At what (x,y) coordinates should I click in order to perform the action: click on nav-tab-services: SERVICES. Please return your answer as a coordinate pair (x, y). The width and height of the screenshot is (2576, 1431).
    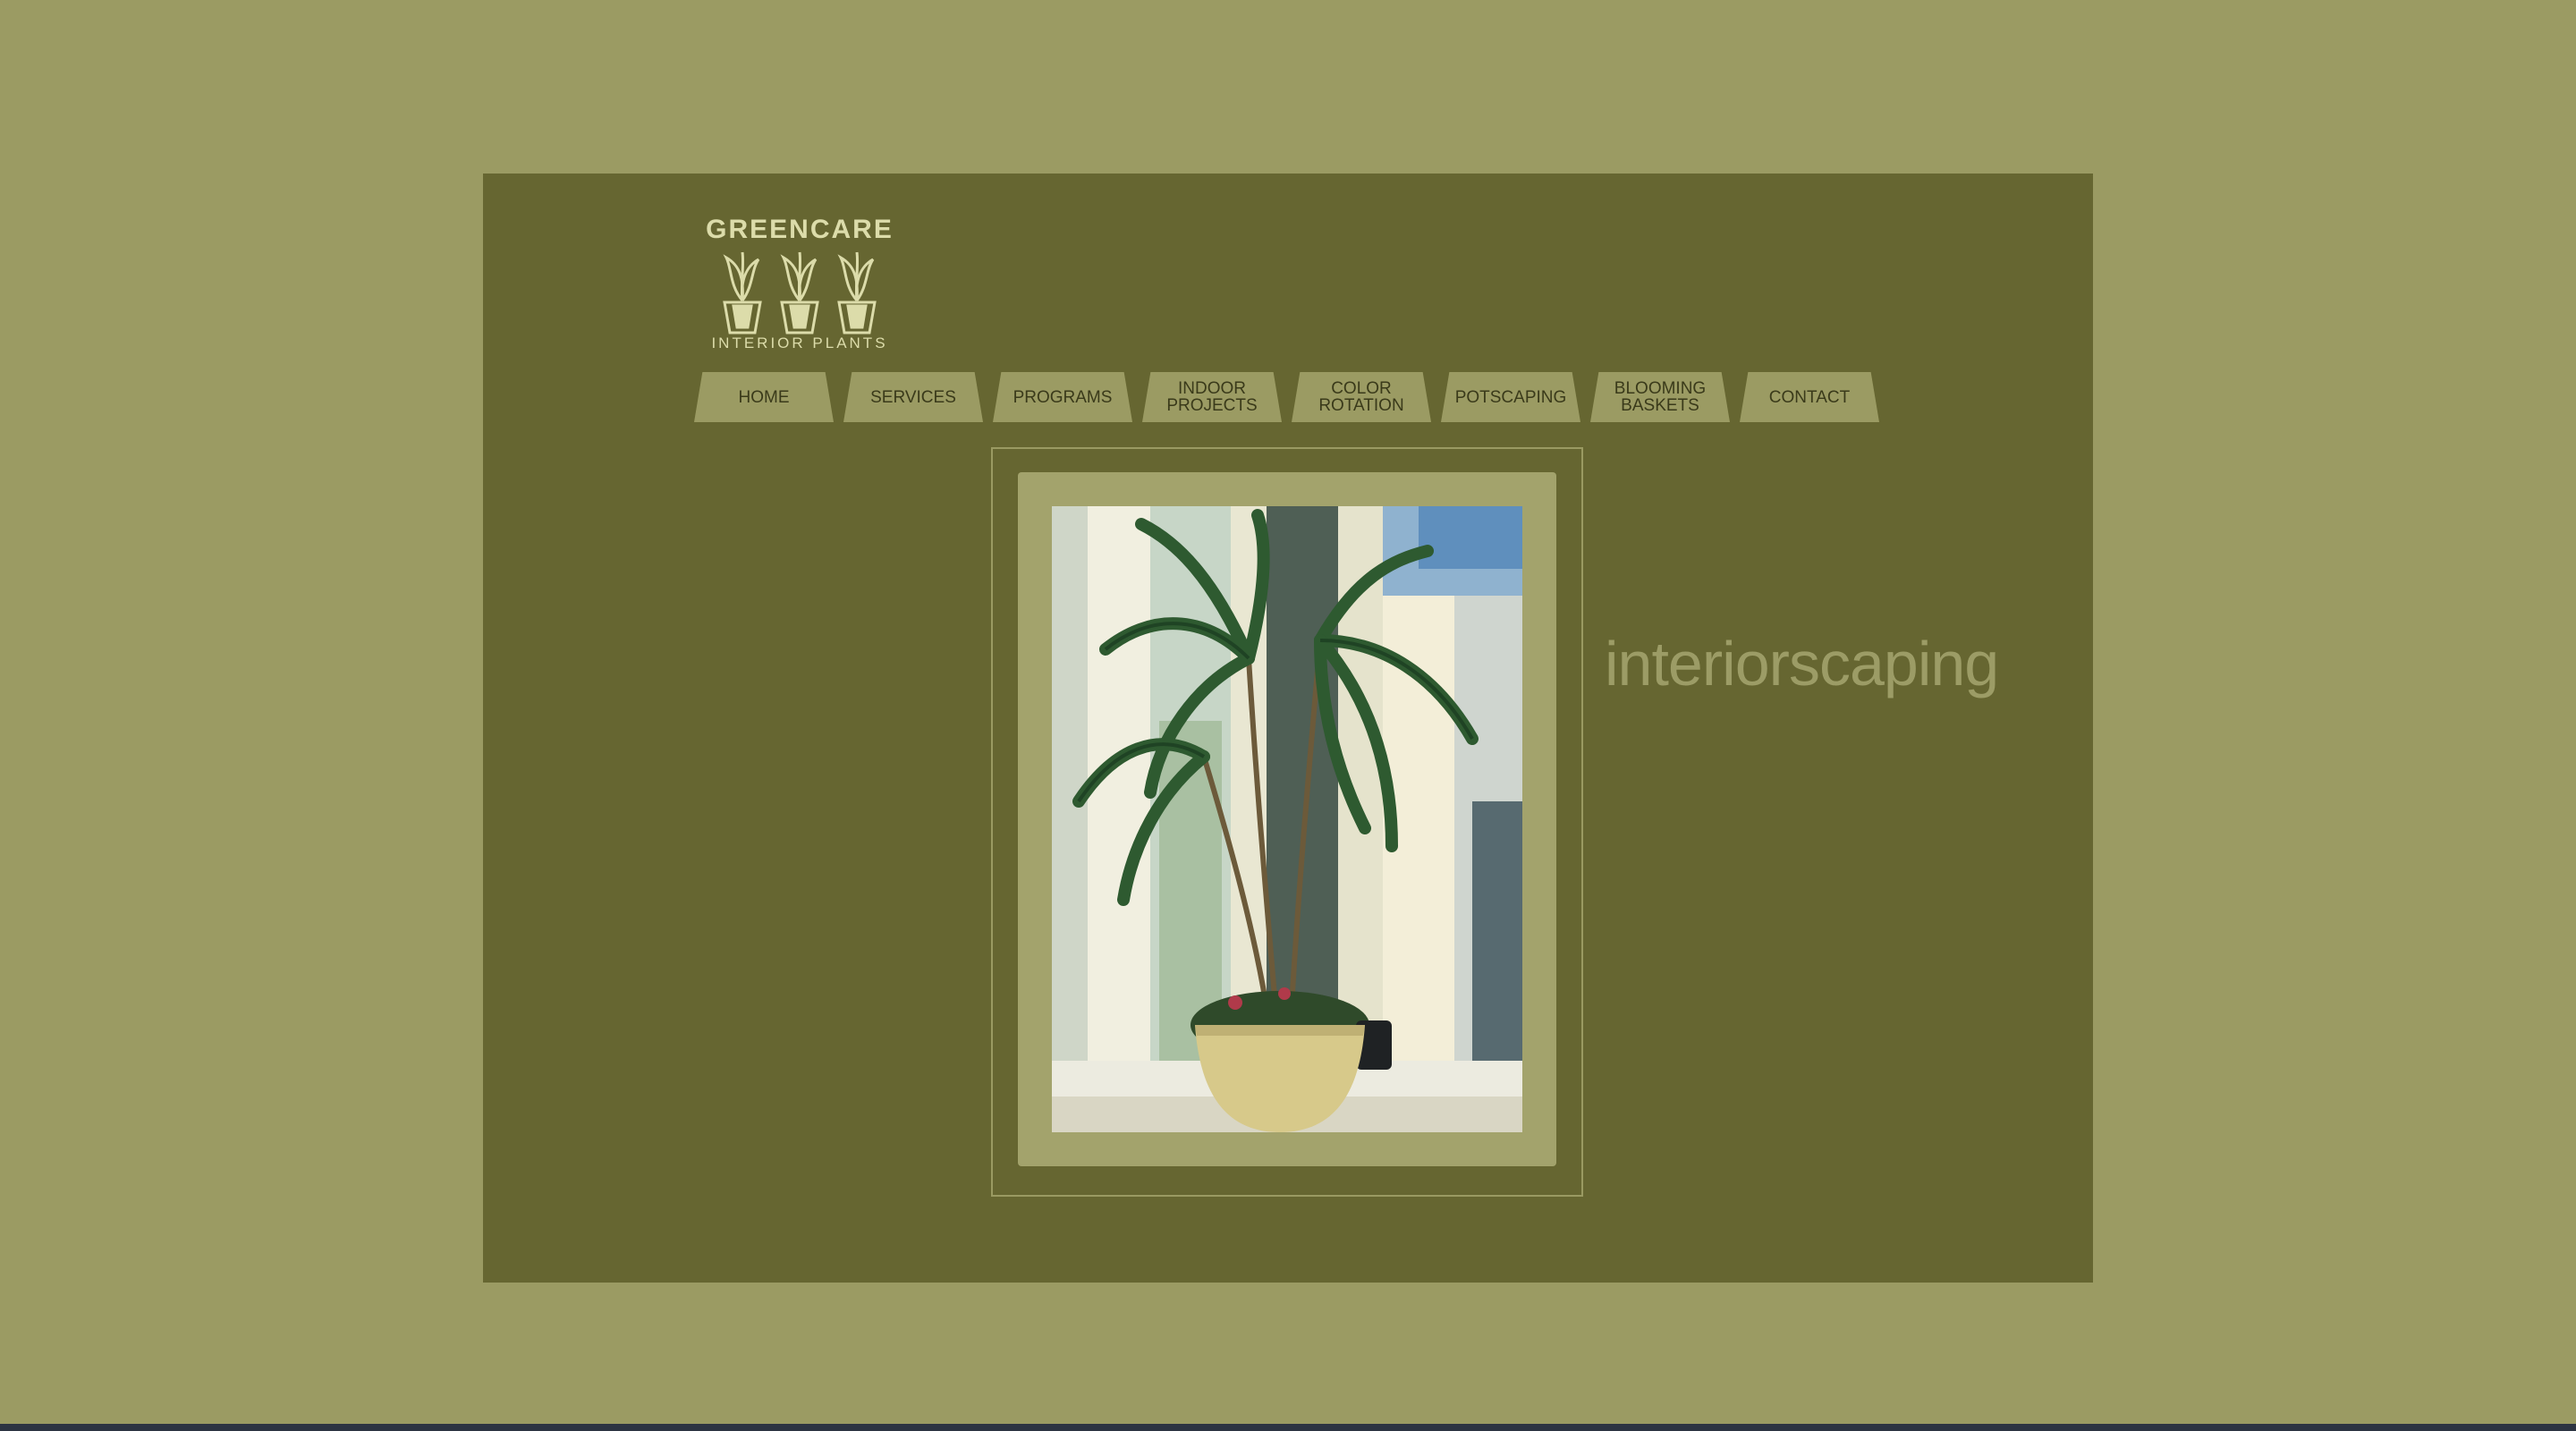
    Looking at the image, I should click on (913, 397).